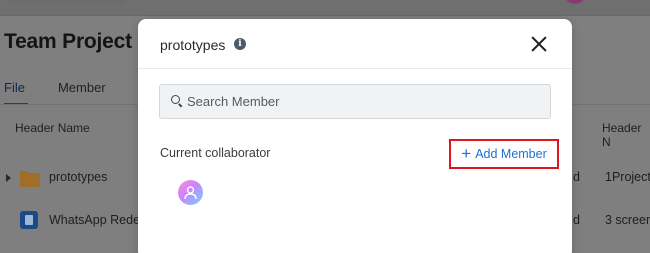 This screenshot has height=253, width=650. I want to click on row-cell: 1Project, so click(627, 177).